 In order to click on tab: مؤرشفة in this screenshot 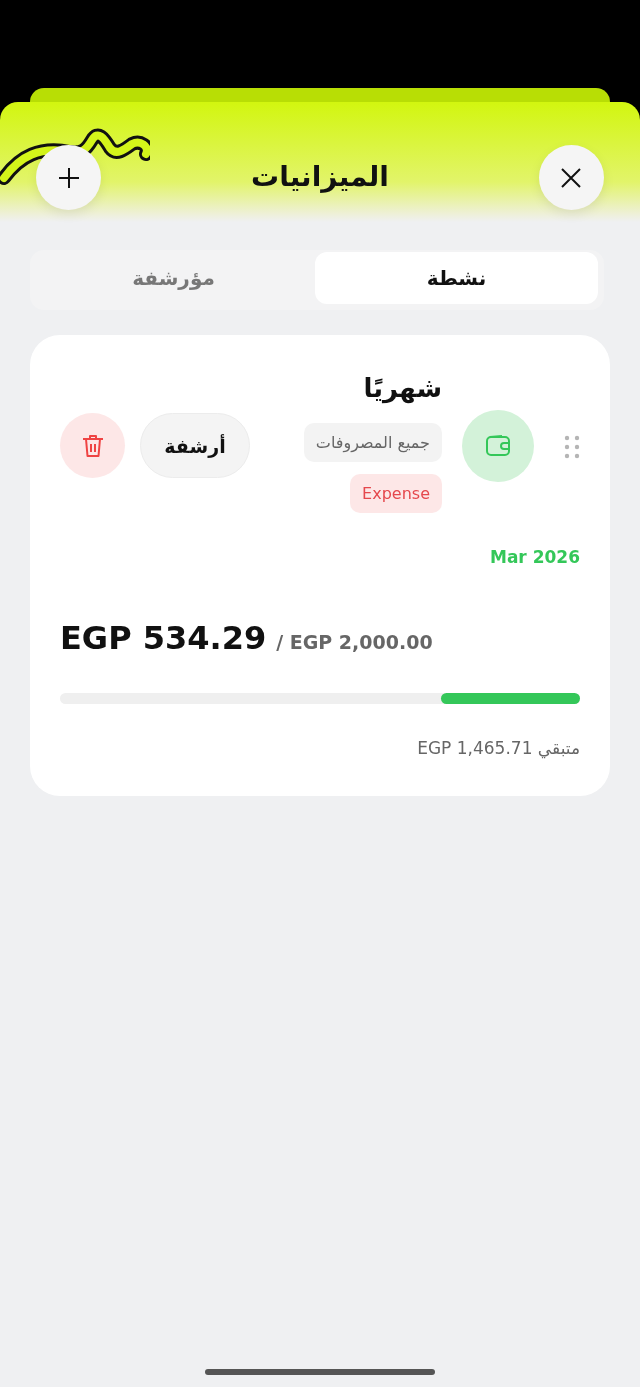, I will do `click(173, 278)`.